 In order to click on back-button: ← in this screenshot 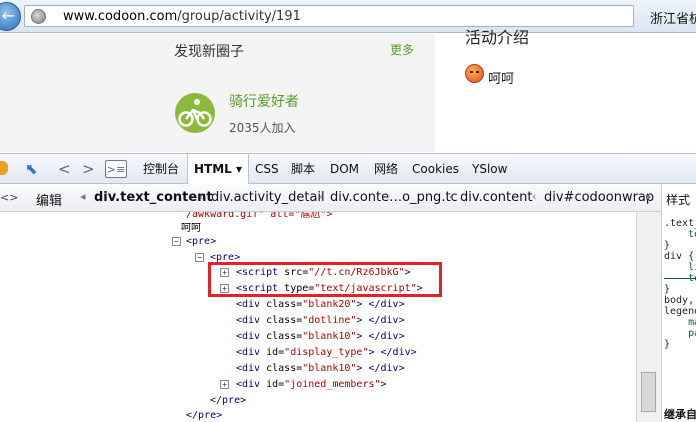, I will do `click(10, 16)`.